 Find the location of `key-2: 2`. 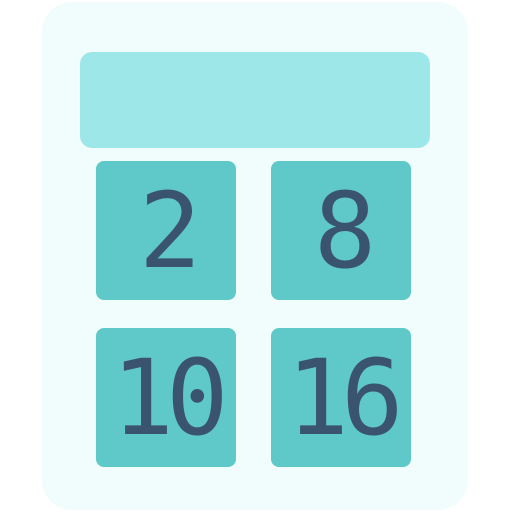

key-2: 2 is located at coordinates (166, 230).